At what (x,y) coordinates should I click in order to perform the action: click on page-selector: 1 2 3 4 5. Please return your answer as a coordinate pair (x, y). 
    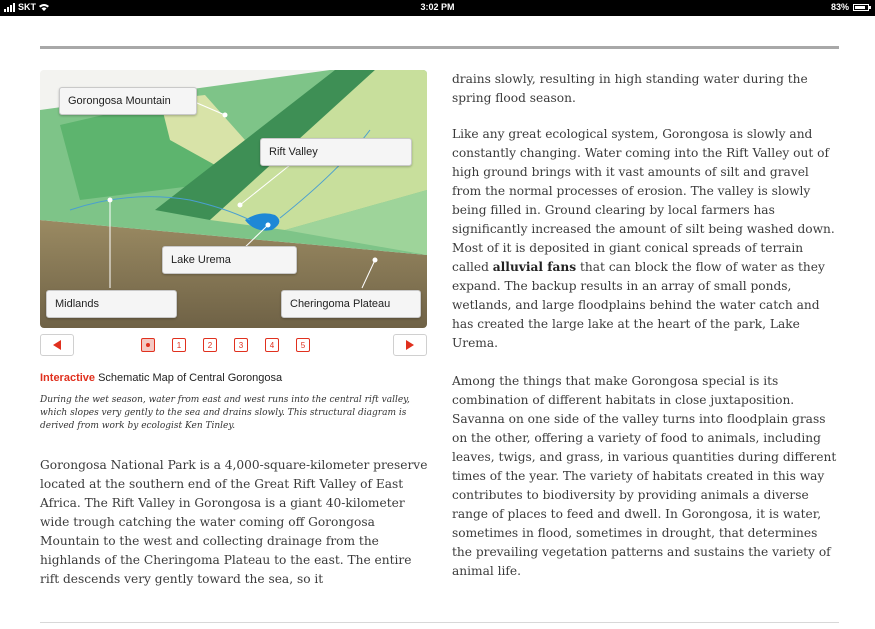
    Looking at the image, I should click on (225, 345).